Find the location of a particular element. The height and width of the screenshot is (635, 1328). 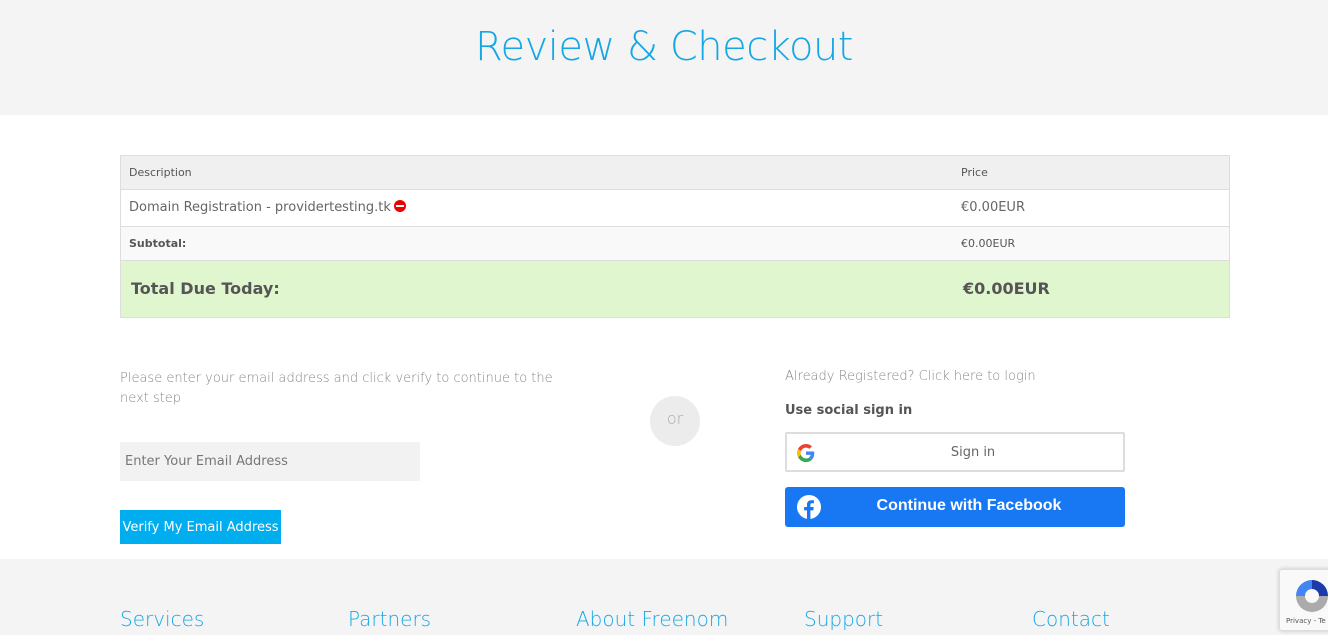

page-title: Review & Checkout is located at coordinates (664, 47).